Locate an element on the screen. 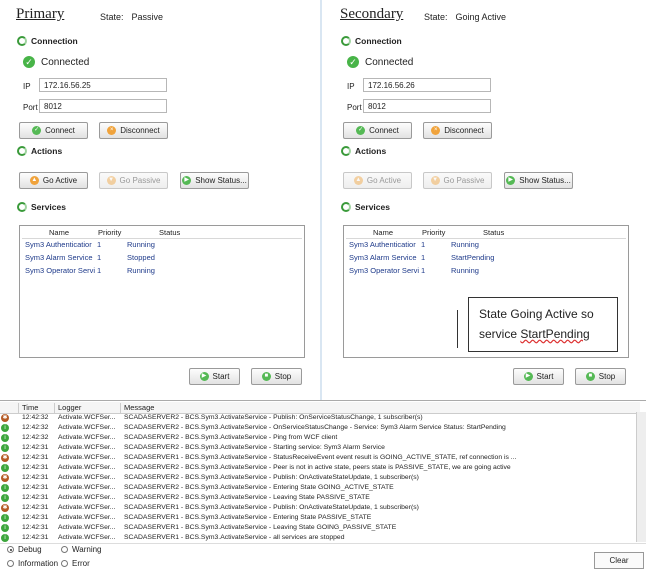 Image resolution: width=646 pixels, height=572 pixels. warning-radio: Warning is located at coordinates (81, 549).